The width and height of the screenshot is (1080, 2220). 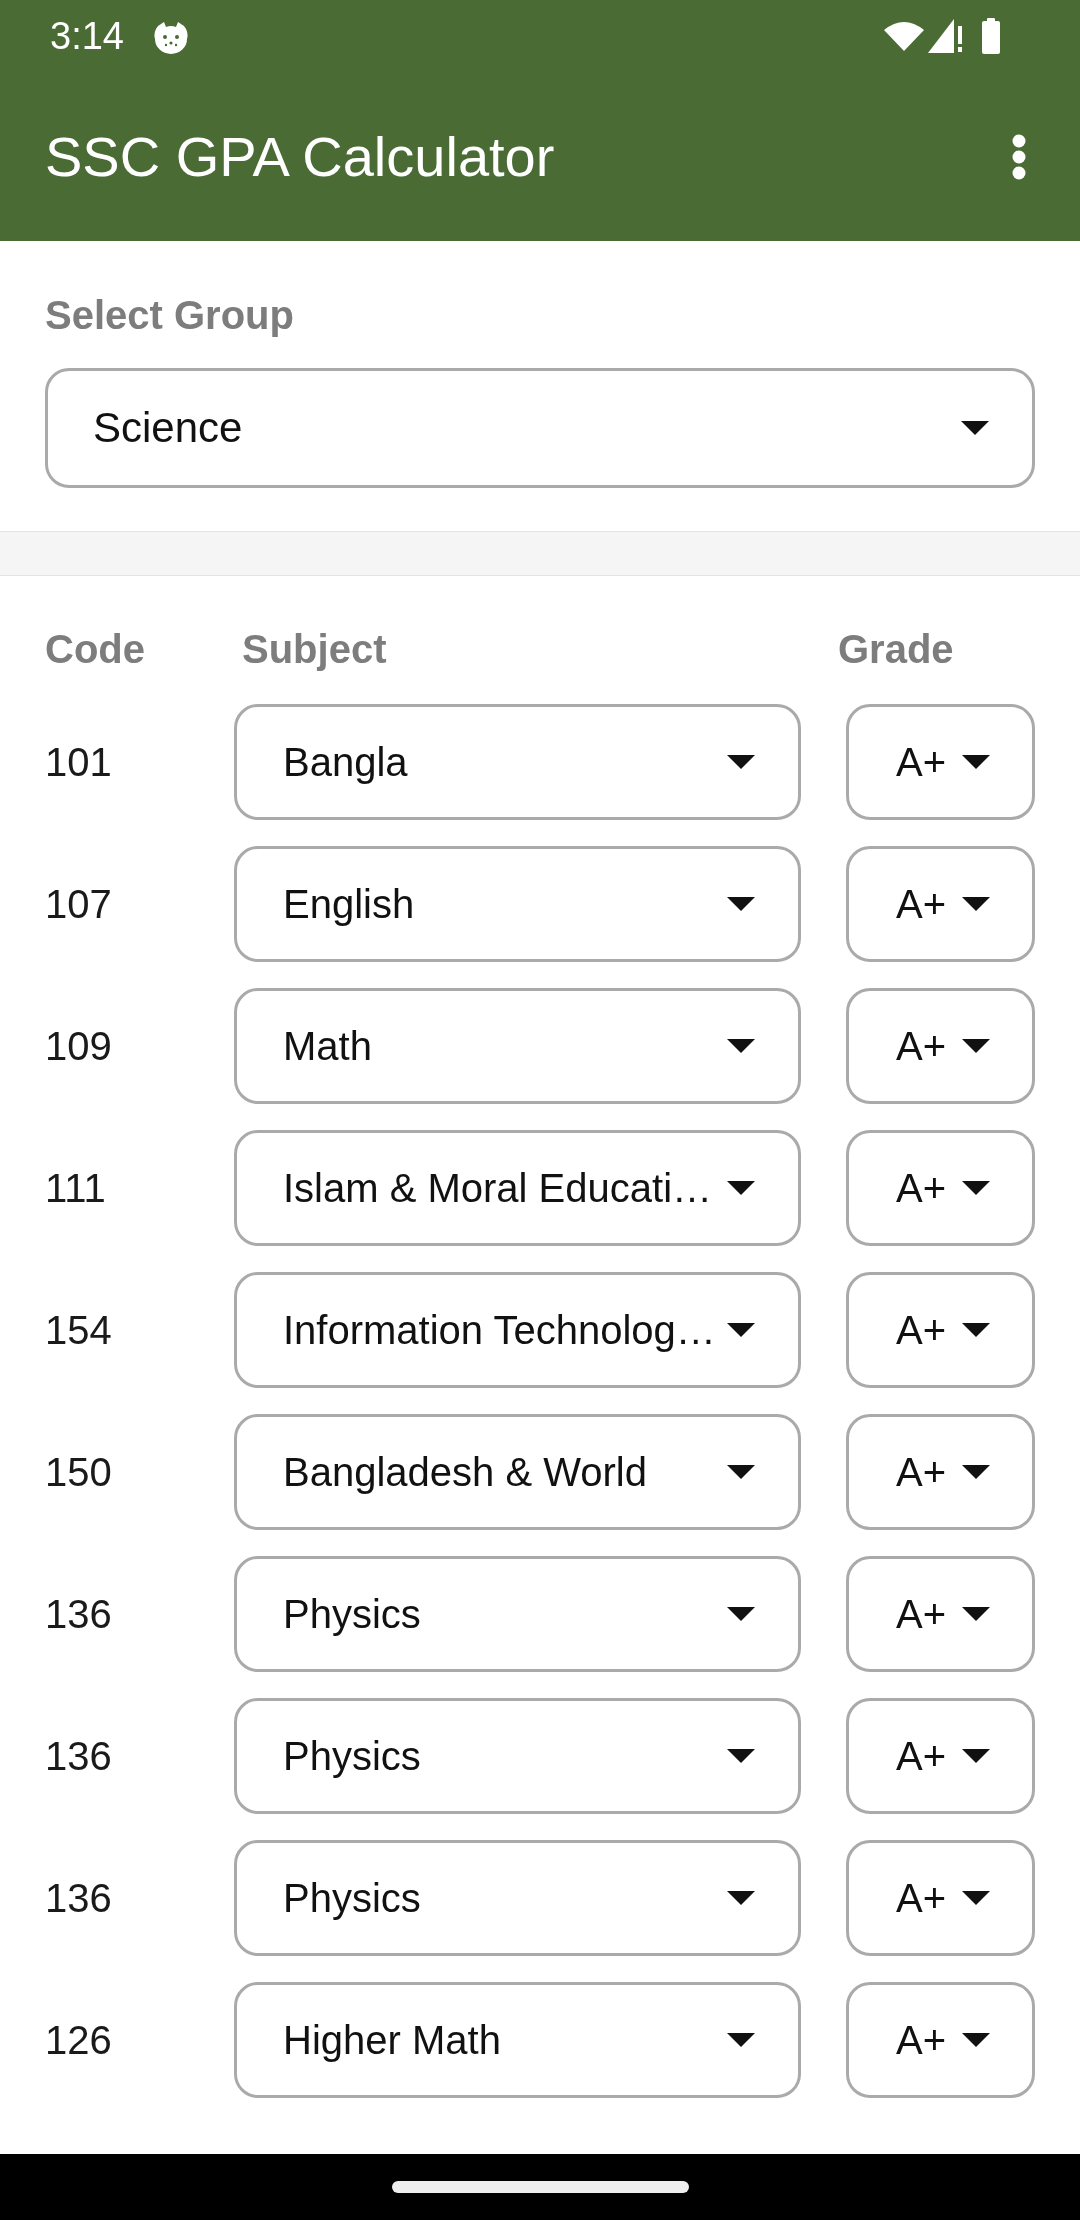 What do you see at coordinates (78, 2040) in the screenshot?
I see `subject-code: 126` at bounding box center [78, 2040].